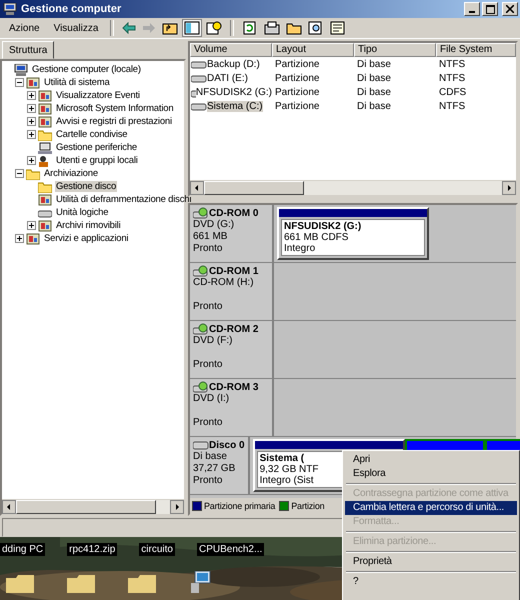 This screenshot has height=600, width=520. What do you see at coordinates (300, 248) in the screenshot?
I see `partition-status: Integro` at bounding box center [300, 248].